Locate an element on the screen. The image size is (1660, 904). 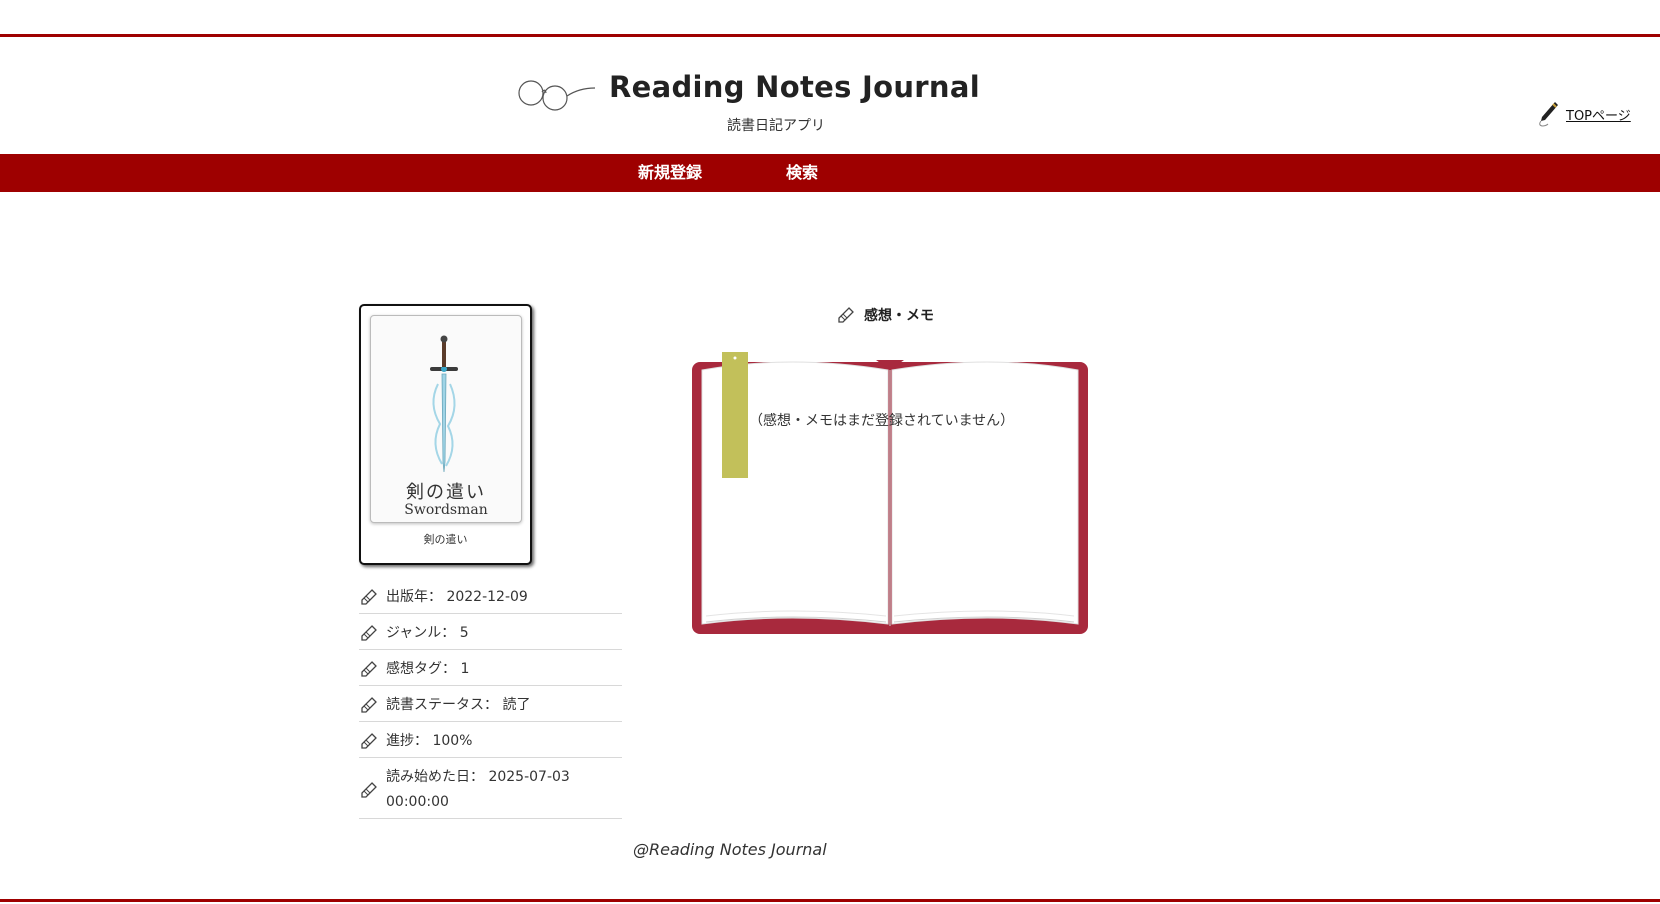
brand-header: Reading Notes Journal 読書日記アプリ is located at coordinates (748, 103).